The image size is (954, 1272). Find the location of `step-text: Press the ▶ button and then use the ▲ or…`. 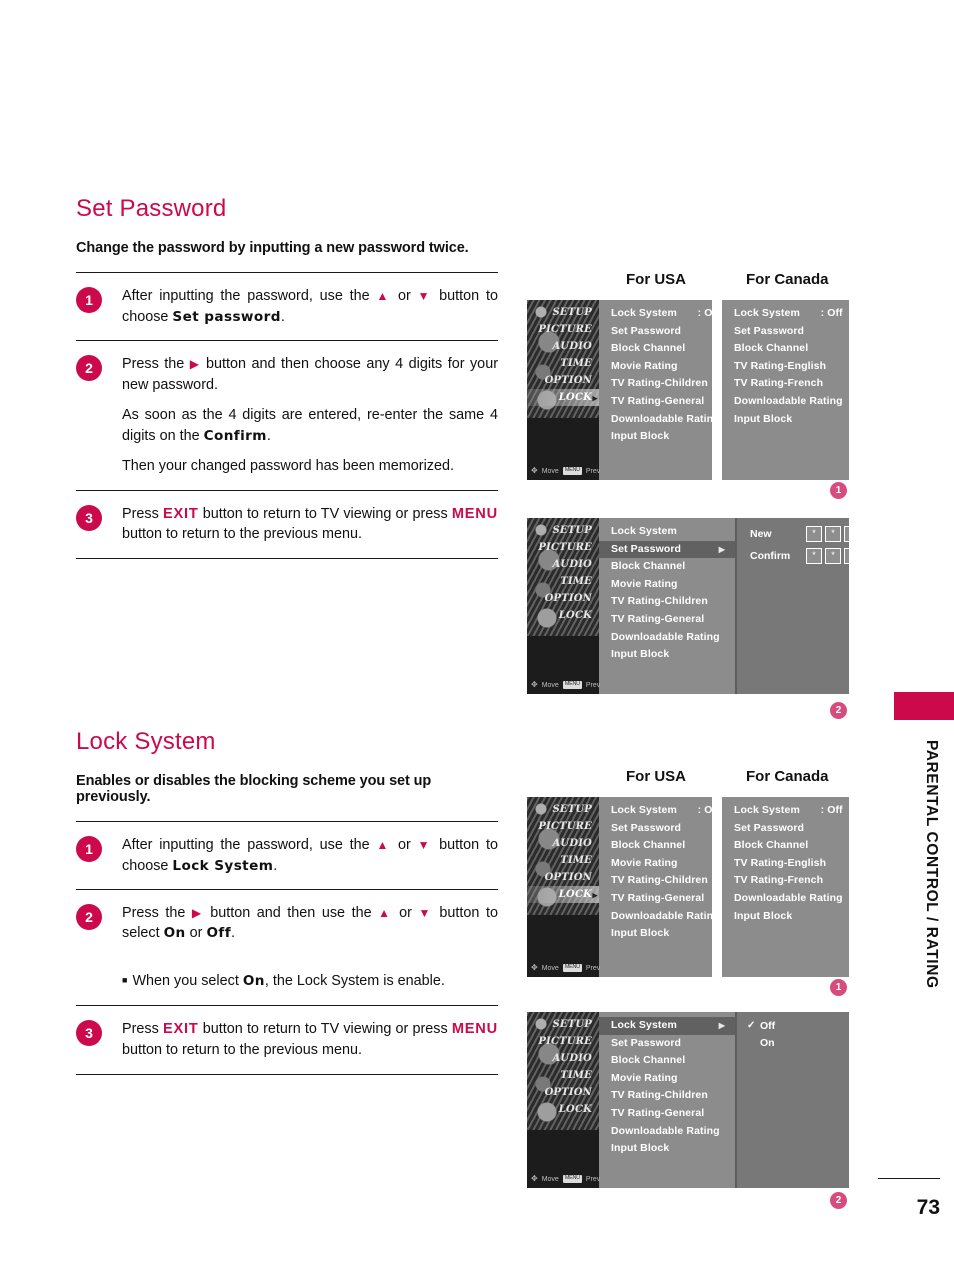

step-text: Press the ▶ button and then use the ▲ or… is located at coordinates (310, 923).